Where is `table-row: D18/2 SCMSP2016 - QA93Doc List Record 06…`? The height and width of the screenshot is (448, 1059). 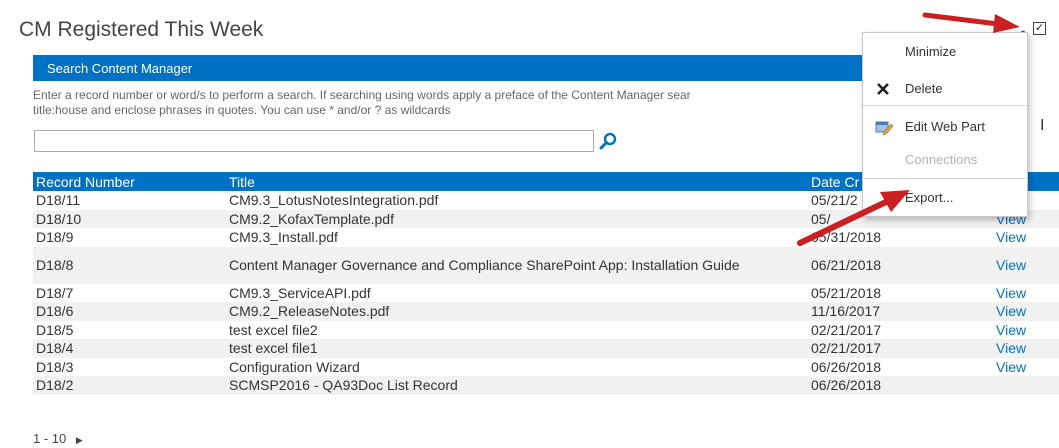 table-row: D18/2 SCMSP2016 - QA93Doc List Record 06… is located at coordinates (546, 385).